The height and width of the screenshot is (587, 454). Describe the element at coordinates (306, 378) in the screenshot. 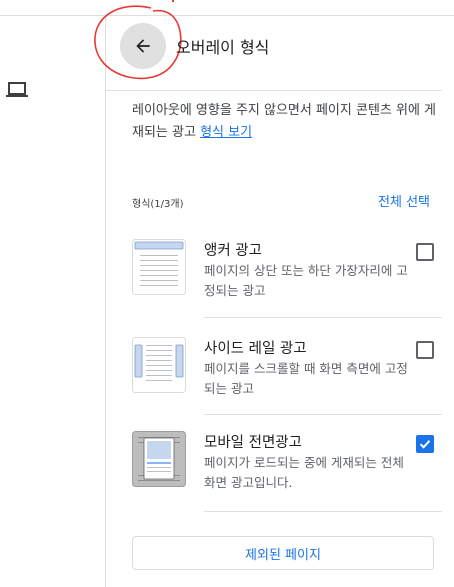

I see `format-description: 페이지를 스크롤할 때 화면 측면에 고정되는 광고` at that location.